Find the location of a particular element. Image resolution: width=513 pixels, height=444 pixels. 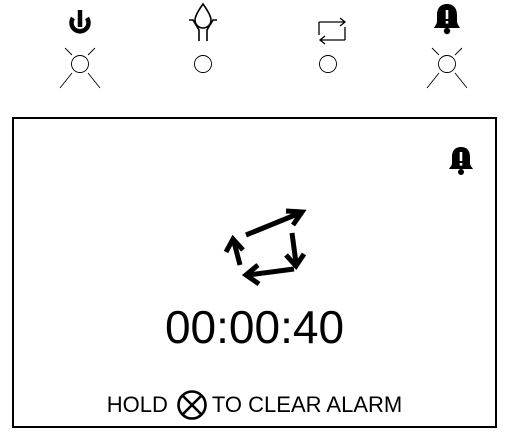

countdown-timer: 00:00:40 is located at coordinates (254, 327).